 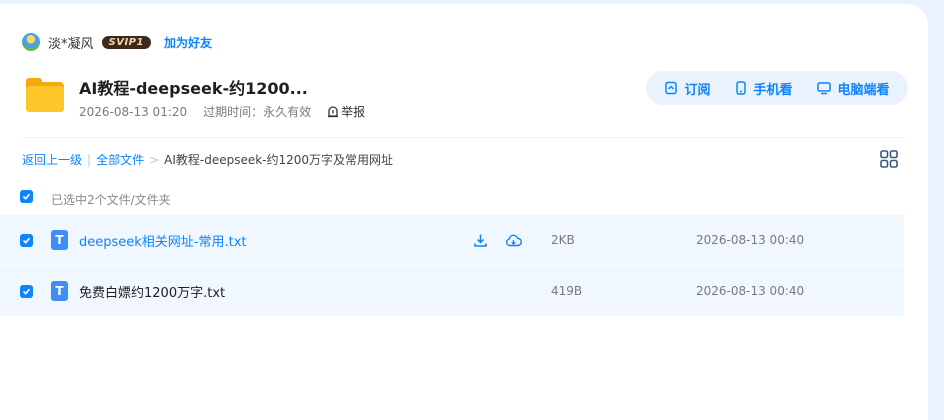 I want to click on select-all, so click(x=26, y=196).